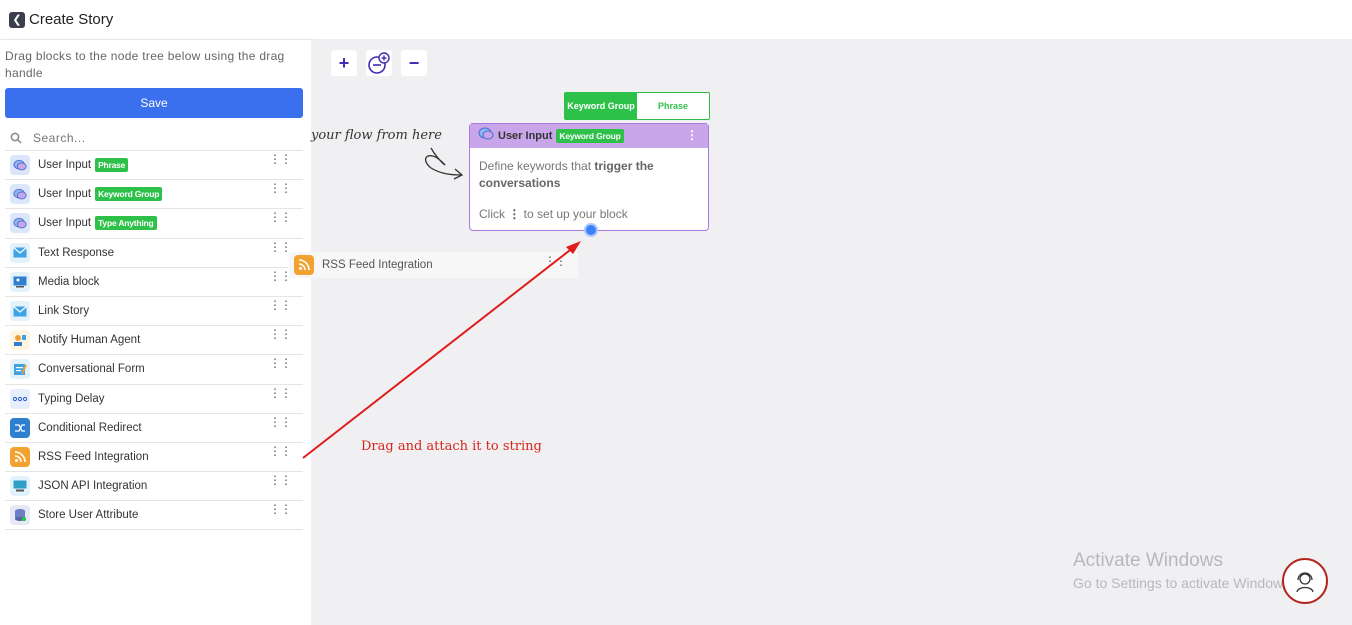 Image resolution: width=1352 pixels, height=625 pixels. What do you see at coordinates (20, 486) in the screenshot?
I see `api-monitor-icon` at bounding box center [20, 486].